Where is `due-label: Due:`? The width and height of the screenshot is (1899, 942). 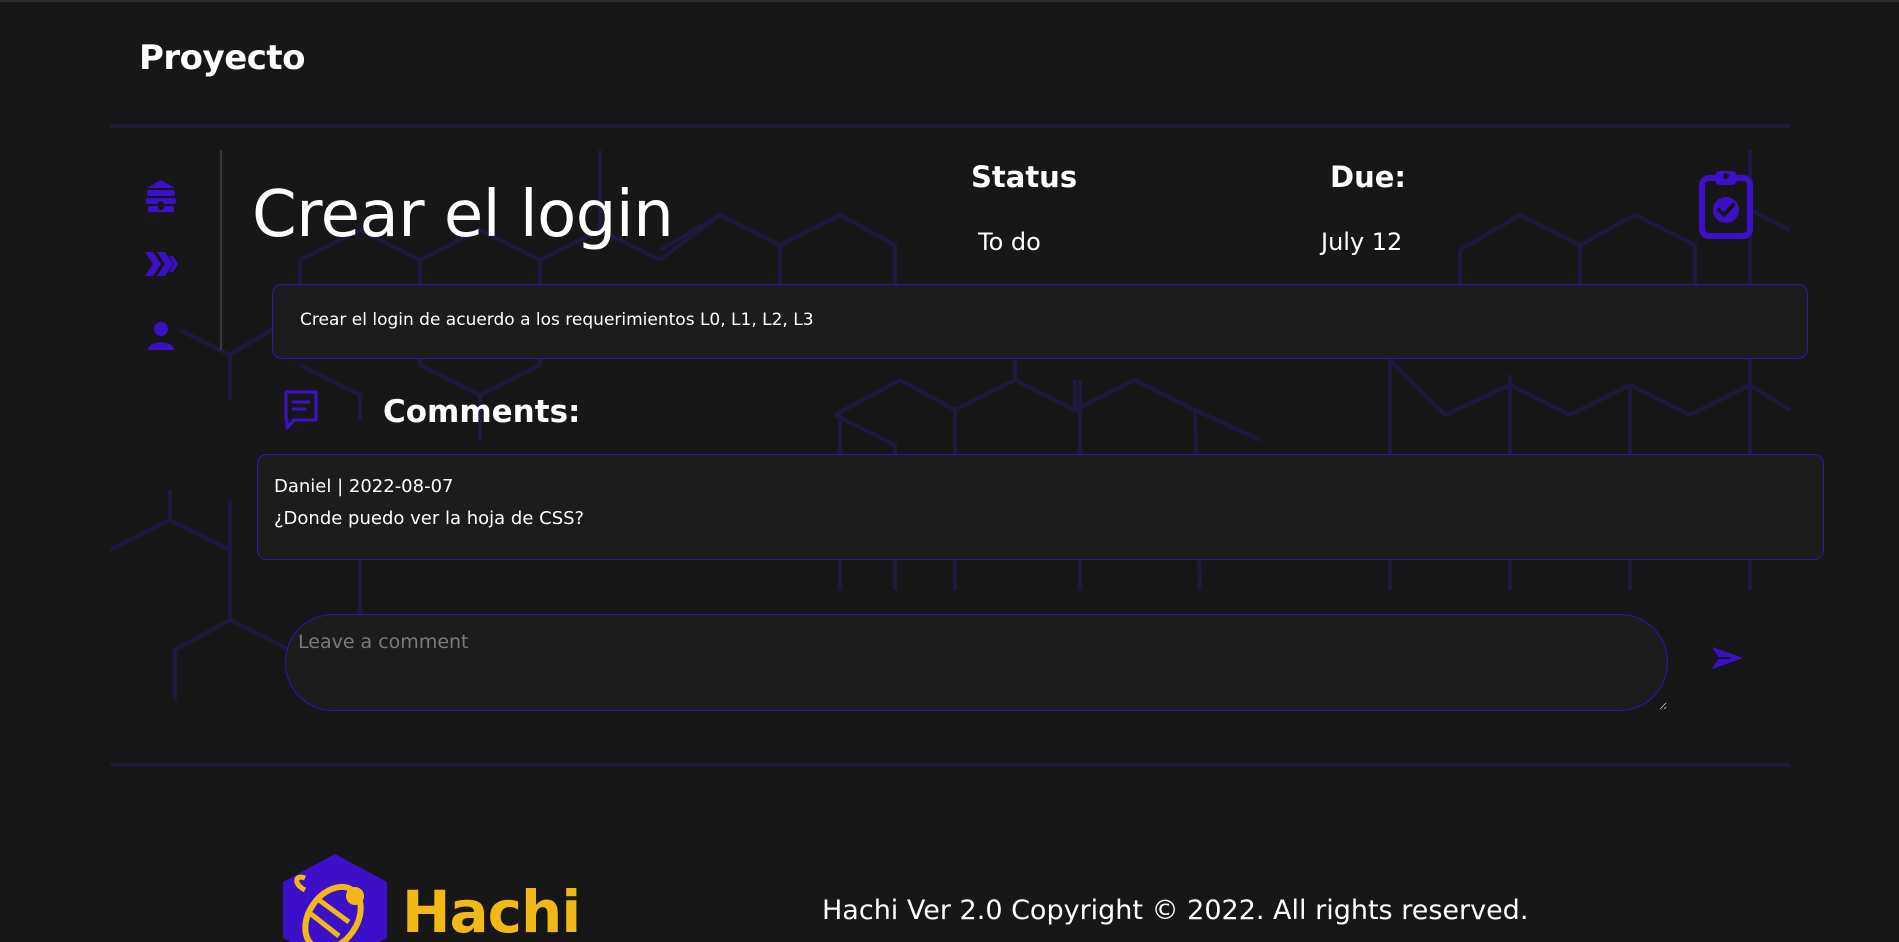 due-label: Due: is located at coordinates (1368, 177).